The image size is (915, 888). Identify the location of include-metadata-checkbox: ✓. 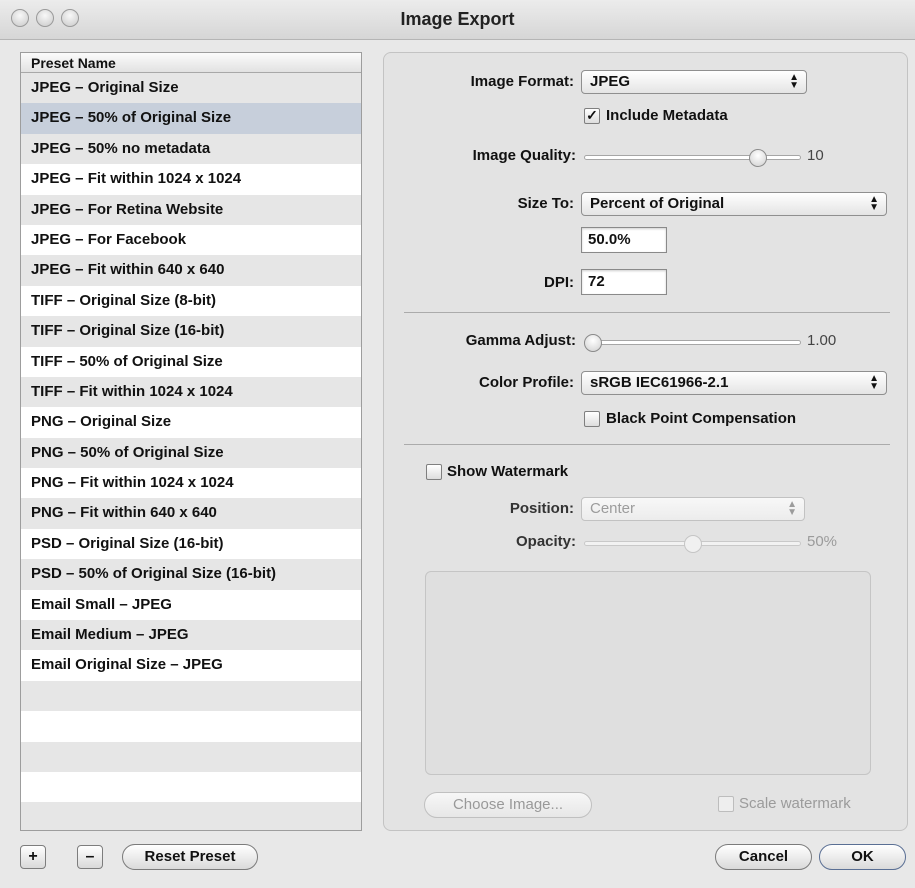
(592, 116).